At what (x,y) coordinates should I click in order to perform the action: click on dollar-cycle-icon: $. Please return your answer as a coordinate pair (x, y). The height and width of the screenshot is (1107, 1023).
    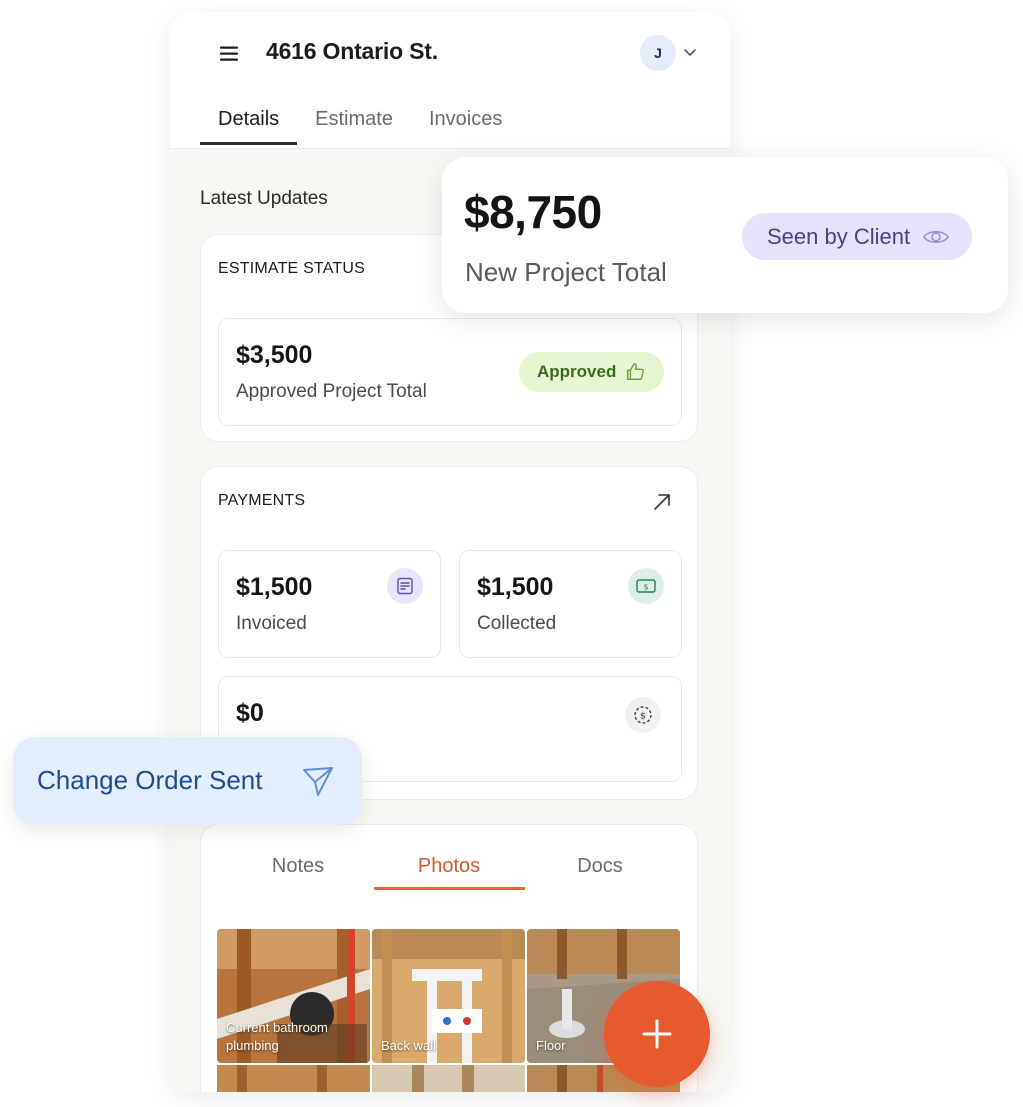
    Looking at the image, I should click on (643, 715).